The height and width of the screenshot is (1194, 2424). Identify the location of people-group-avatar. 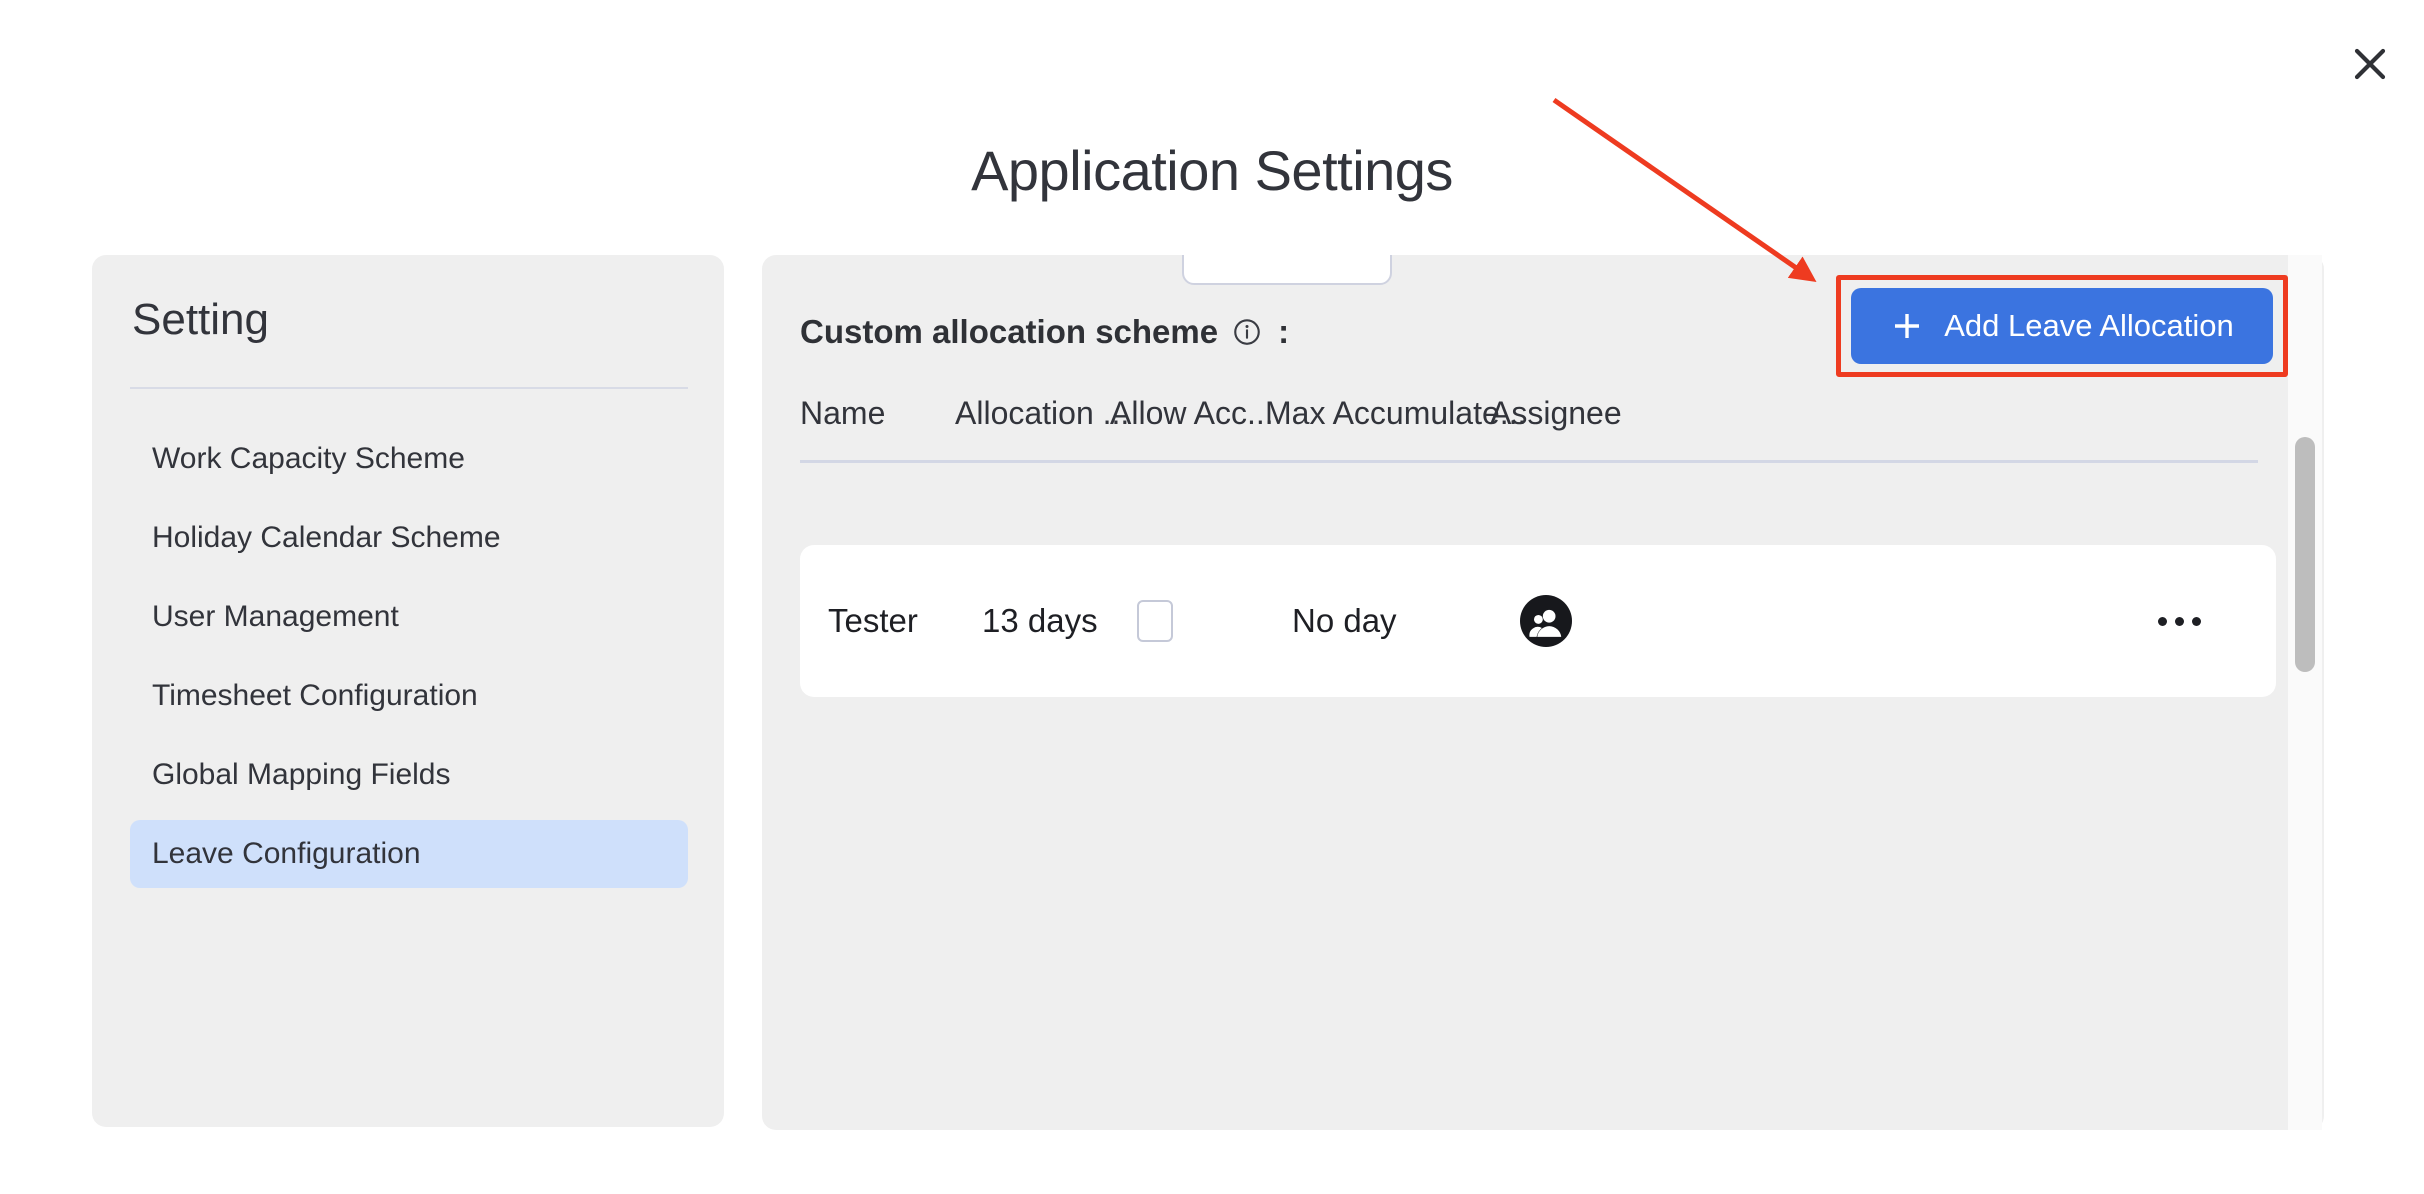
(1546, 621).